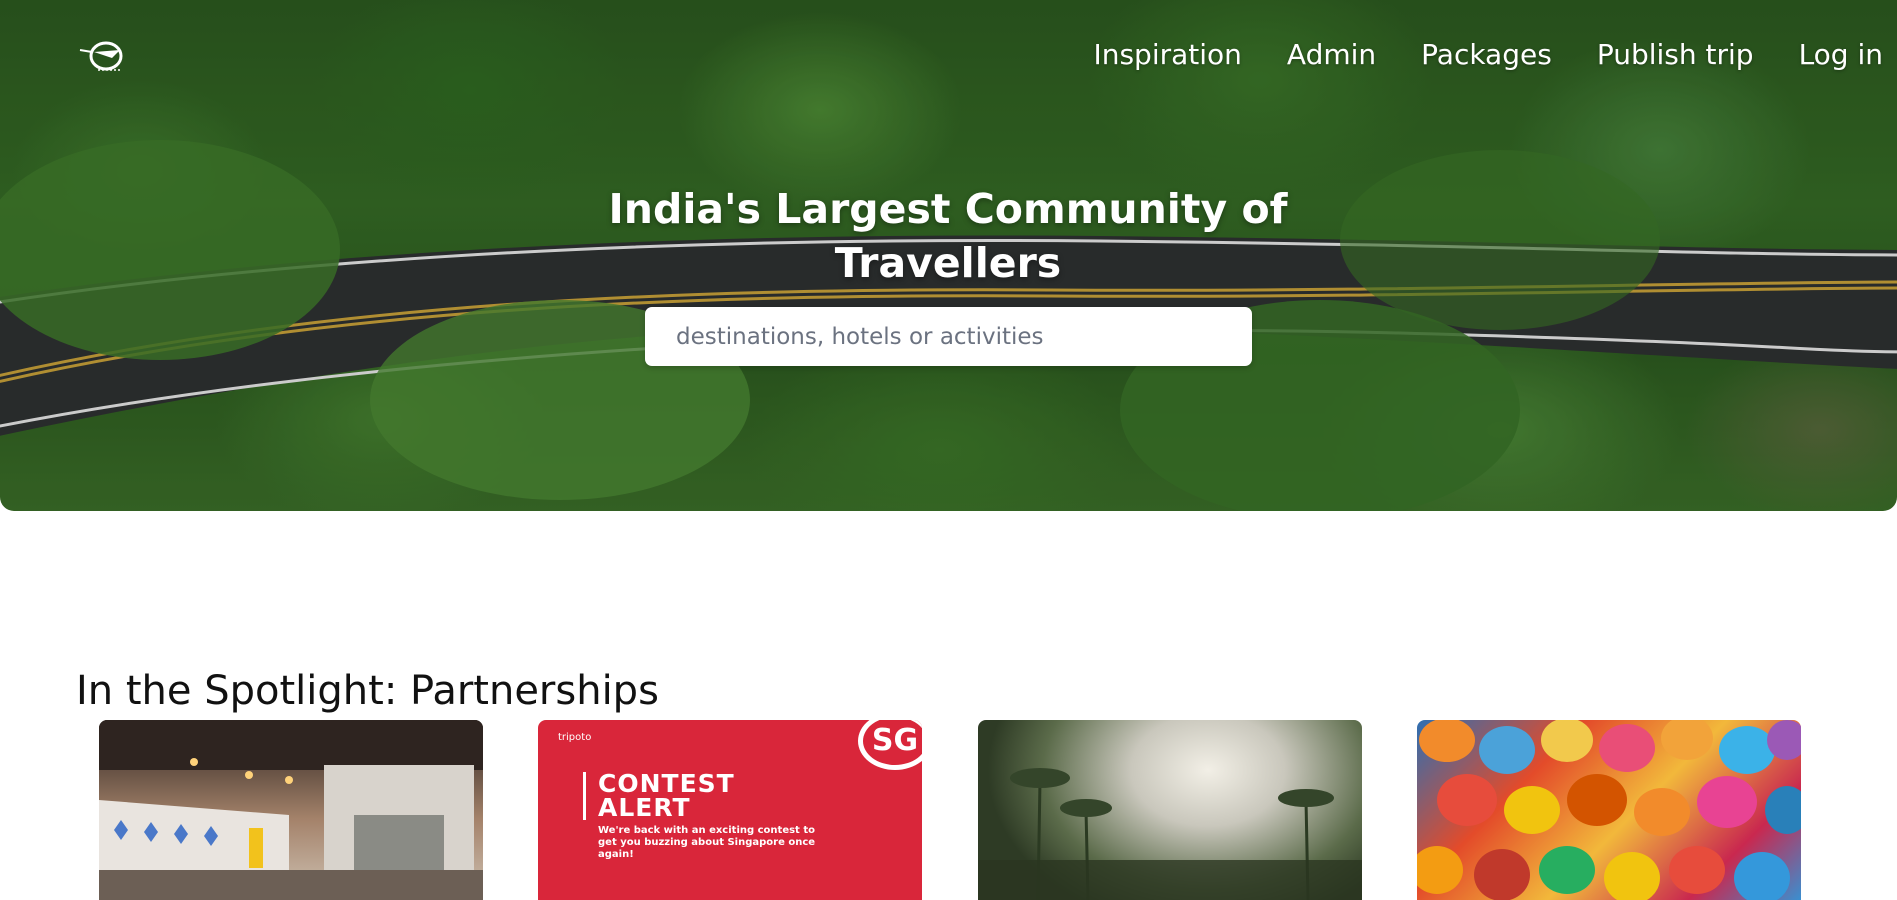  Describe the element at coordinates (1841, 55) in the screenshot. I see `nav-login-link: Log in` at that location.